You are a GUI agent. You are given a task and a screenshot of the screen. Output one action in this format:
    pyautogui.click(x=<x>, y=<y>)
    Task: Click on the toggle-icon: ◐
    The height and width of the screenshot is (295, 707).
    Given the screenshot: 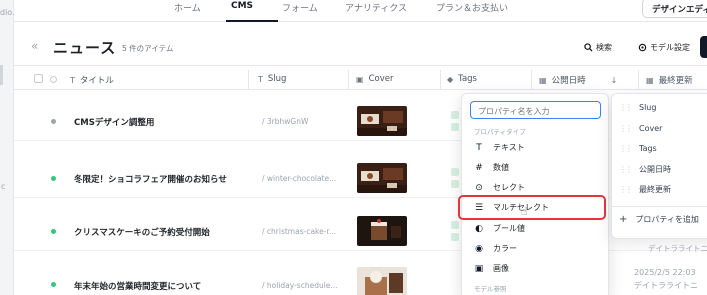 What is the action you would take?
    pyautogui.click(x=479, y=228)
    